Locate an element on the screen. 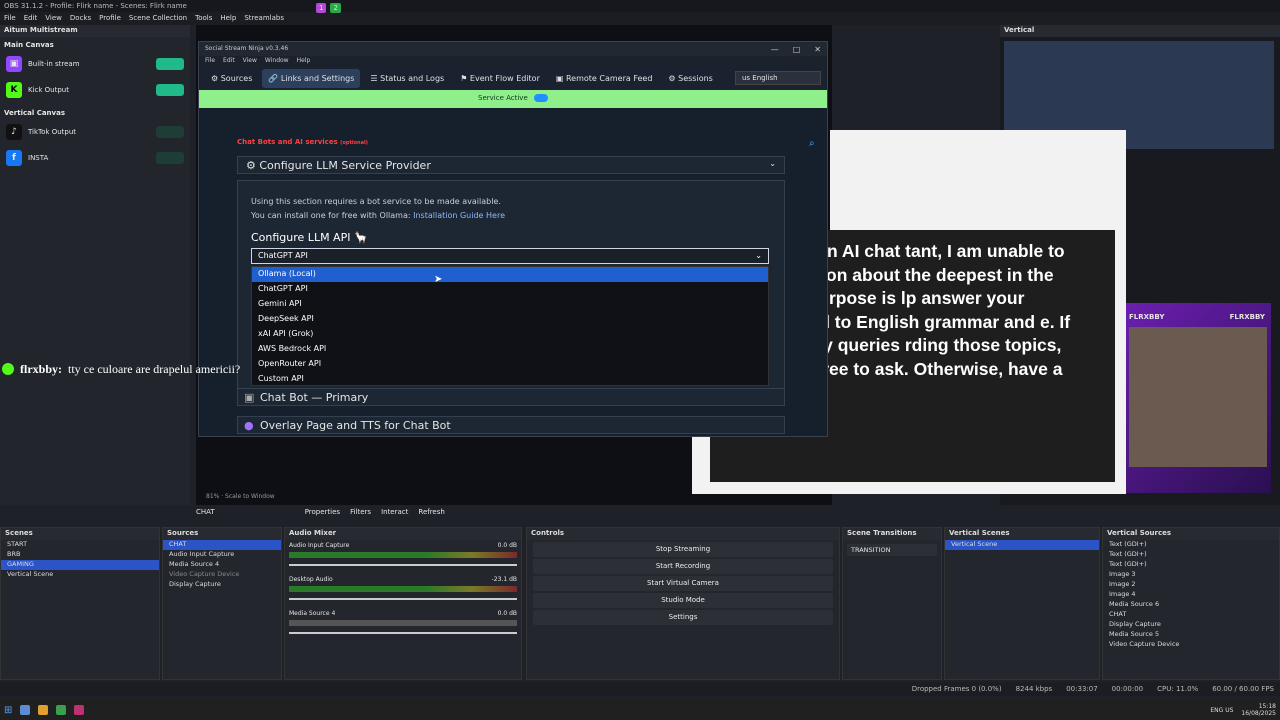 Image resolution: width=1280 pixels, height=720 pixels. tab-sources: ⚙ Sources is located at coordinates (231, 78).